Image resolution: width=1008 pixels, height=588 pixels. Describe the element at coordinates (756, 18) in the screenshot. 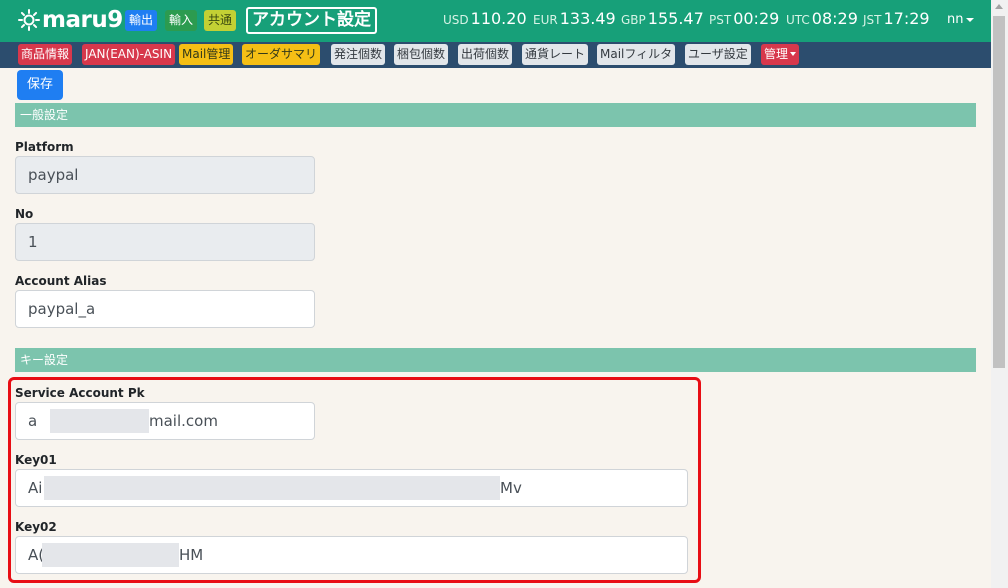

I see `time-value: 00:29` at that location.